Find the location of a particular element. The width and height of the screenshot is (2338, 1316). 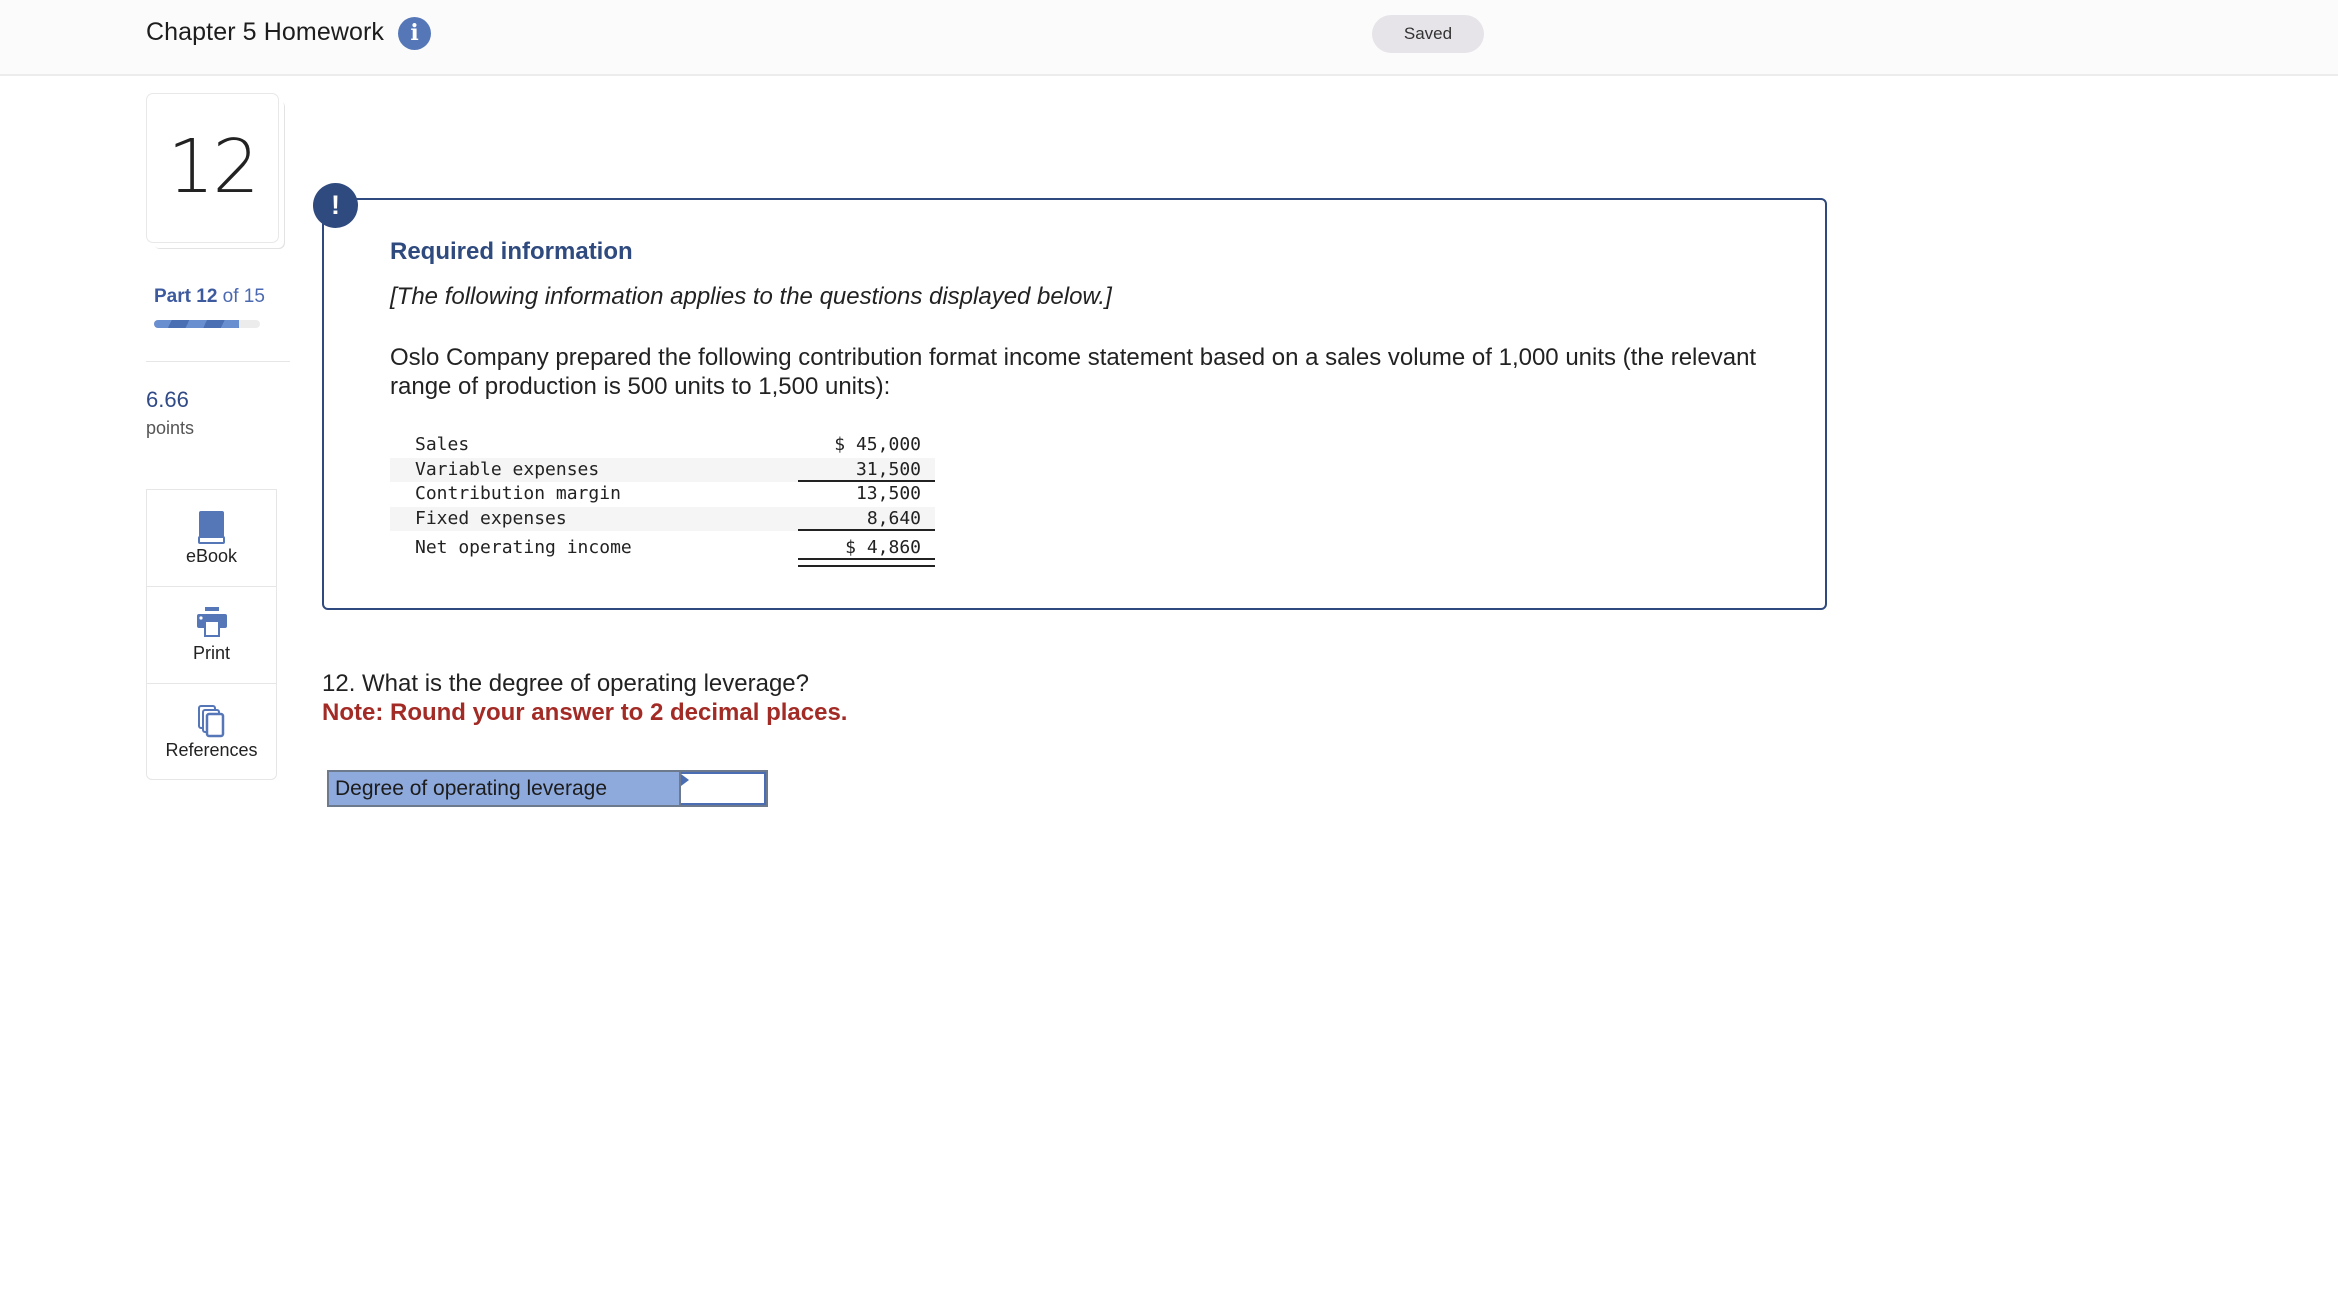

assignment-title: Chapter 5 Homework is located at coordinates (265, 32).